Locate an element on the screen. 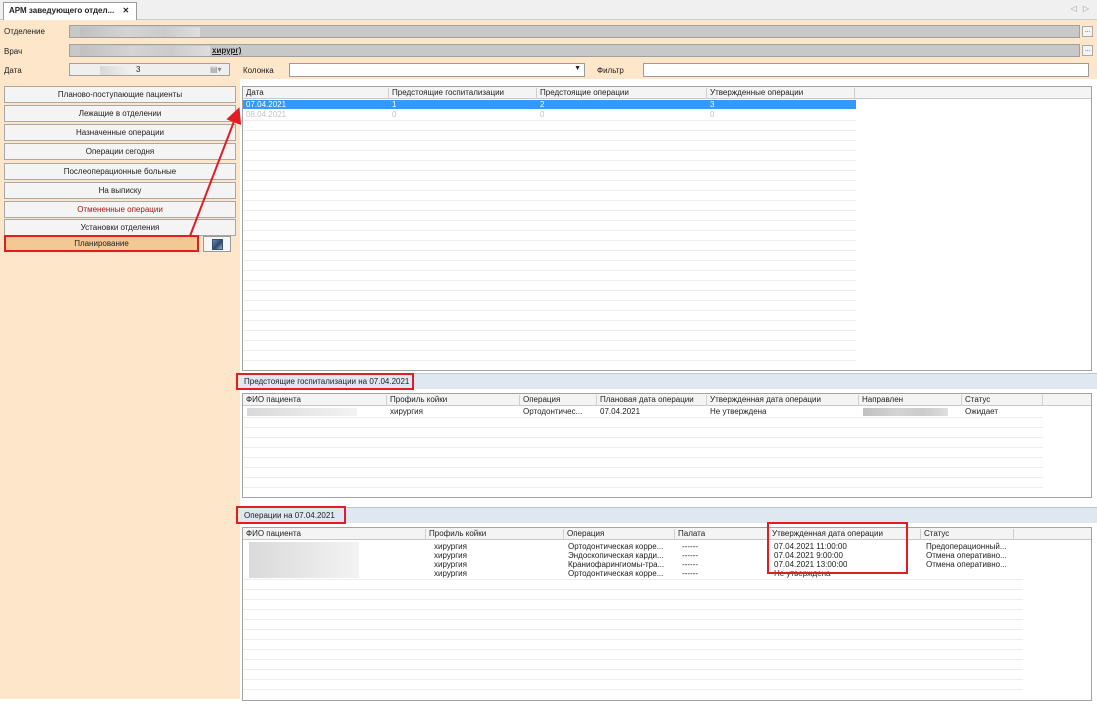 The height and width of the screenshot is (705, 1097). hospitalizations-title: Предстоящие госпитализации на 07.04.2021 is located at coordinates (327, 381).